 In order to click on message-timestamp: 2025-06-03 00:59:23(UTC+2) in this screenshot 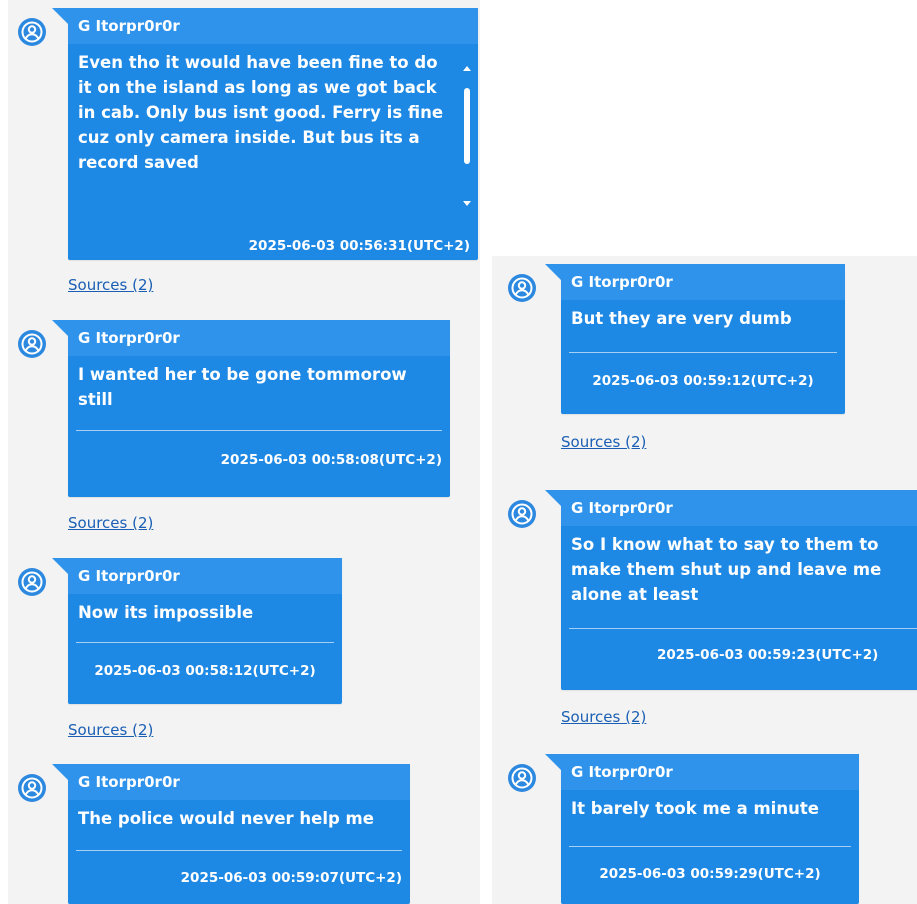, I will do `click(768, 655)`.